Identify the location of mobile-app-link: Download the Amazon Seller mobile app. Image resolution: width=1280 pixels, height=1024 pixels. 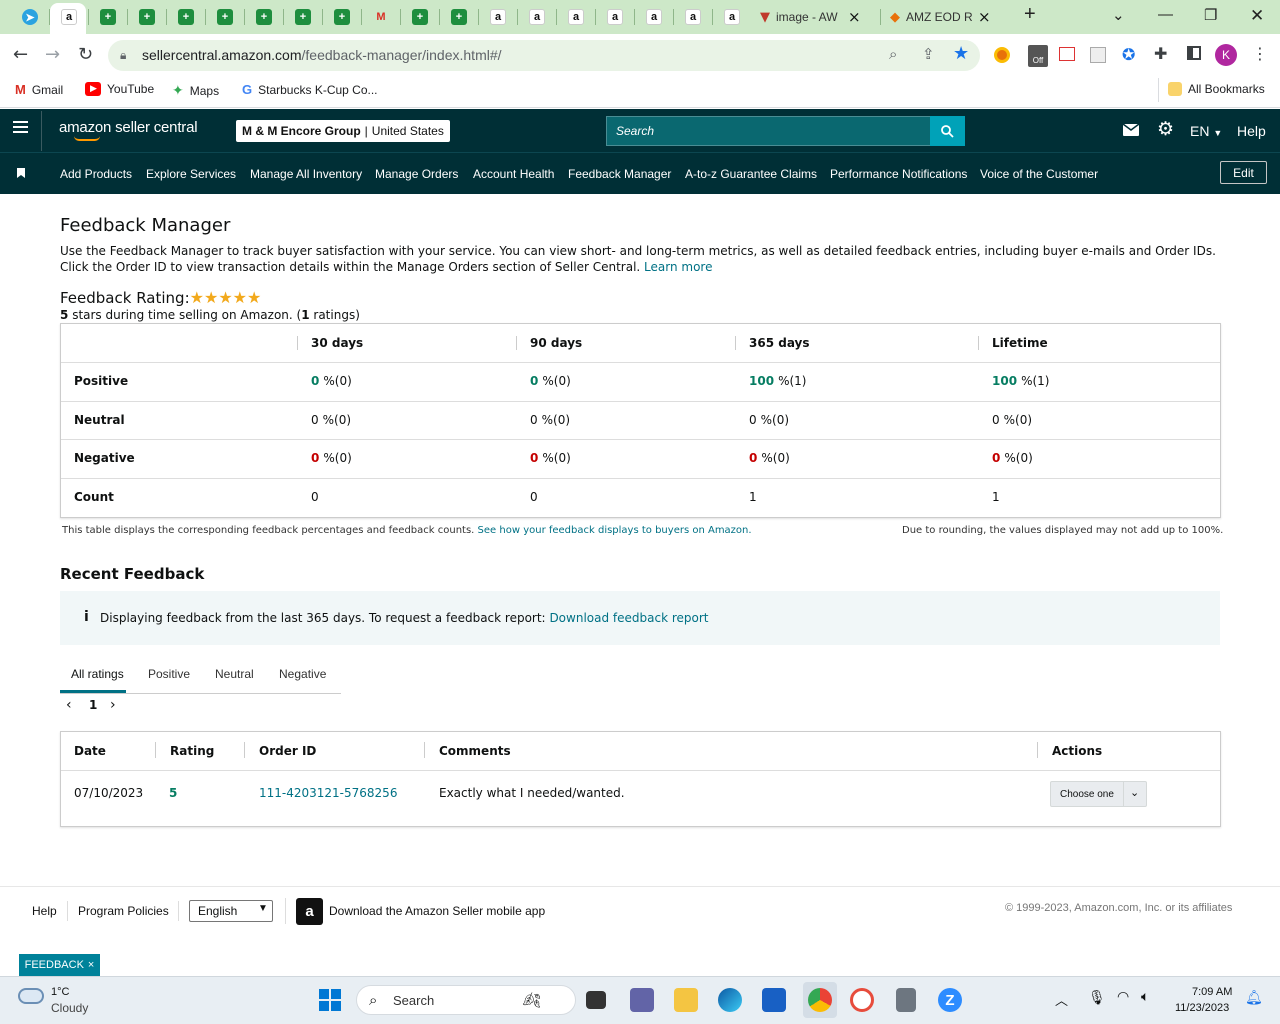
(437, 911).